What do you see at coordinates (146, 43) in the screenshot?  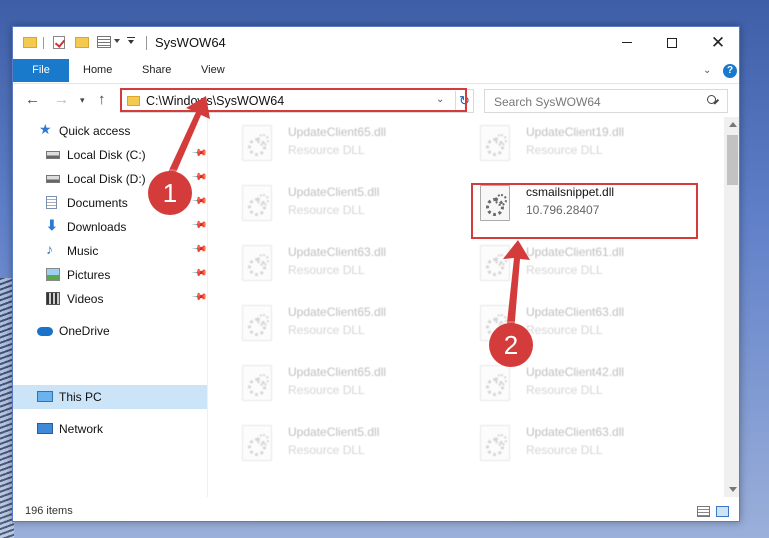 I see `title-divider` at bounding box center [146, 43].